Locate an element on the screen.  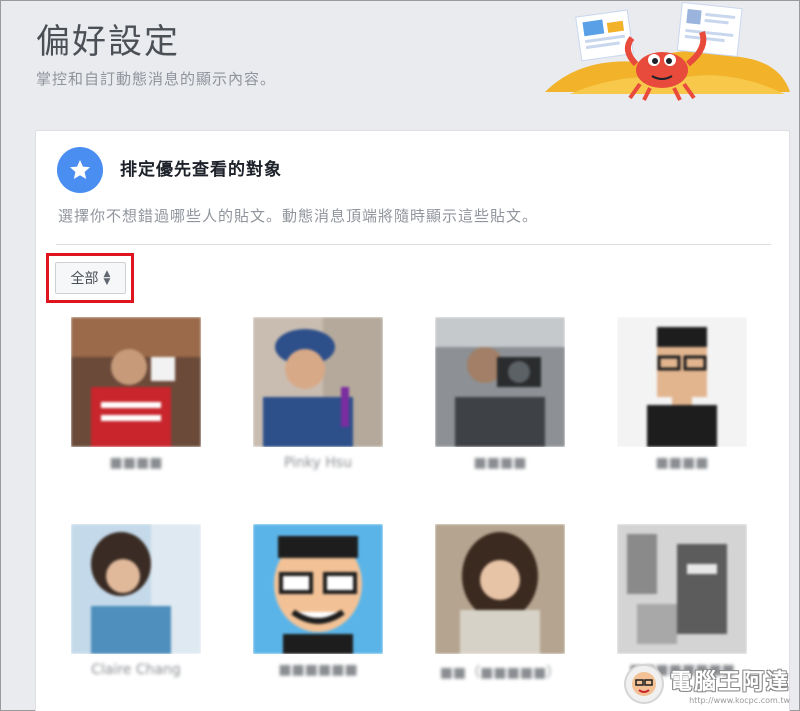
friend-item: ■■■■■■ is located at coordinates (318, 611).